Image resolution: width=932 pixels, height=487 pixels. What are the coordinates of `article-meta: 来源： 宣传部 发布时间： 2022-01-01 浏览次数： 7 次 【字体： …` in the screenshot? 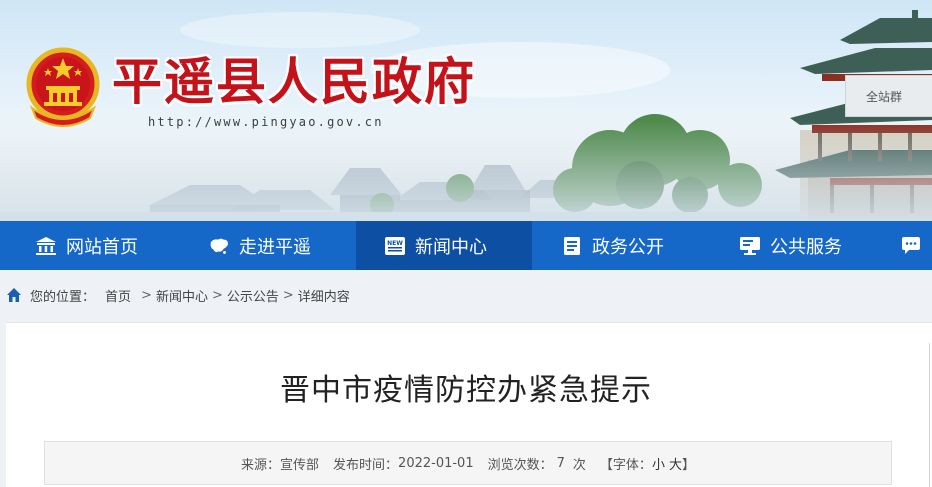 It's located at (468, 463).